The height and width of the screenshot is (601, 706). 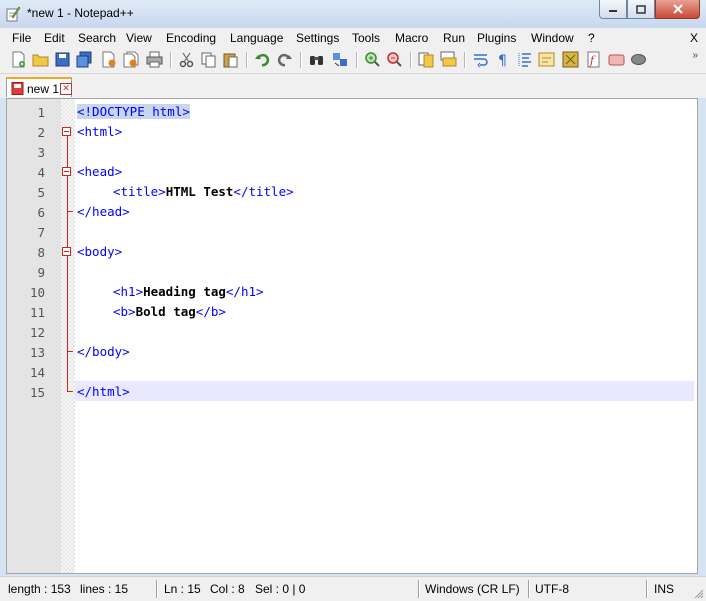 I want to click on find-icon, so click(x=316, y=59).